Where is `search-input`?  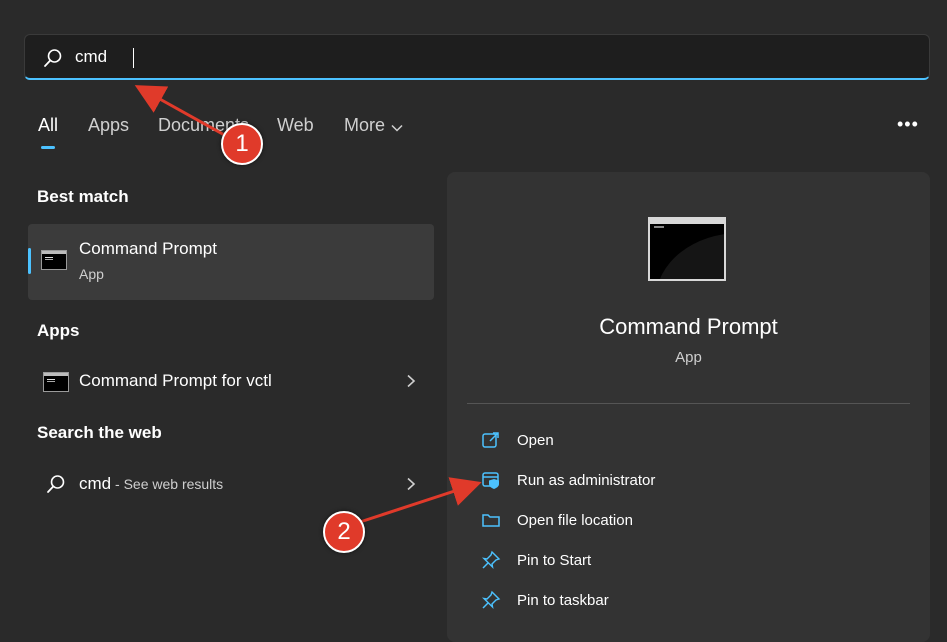
search-input is located at coordinates (475, 57).